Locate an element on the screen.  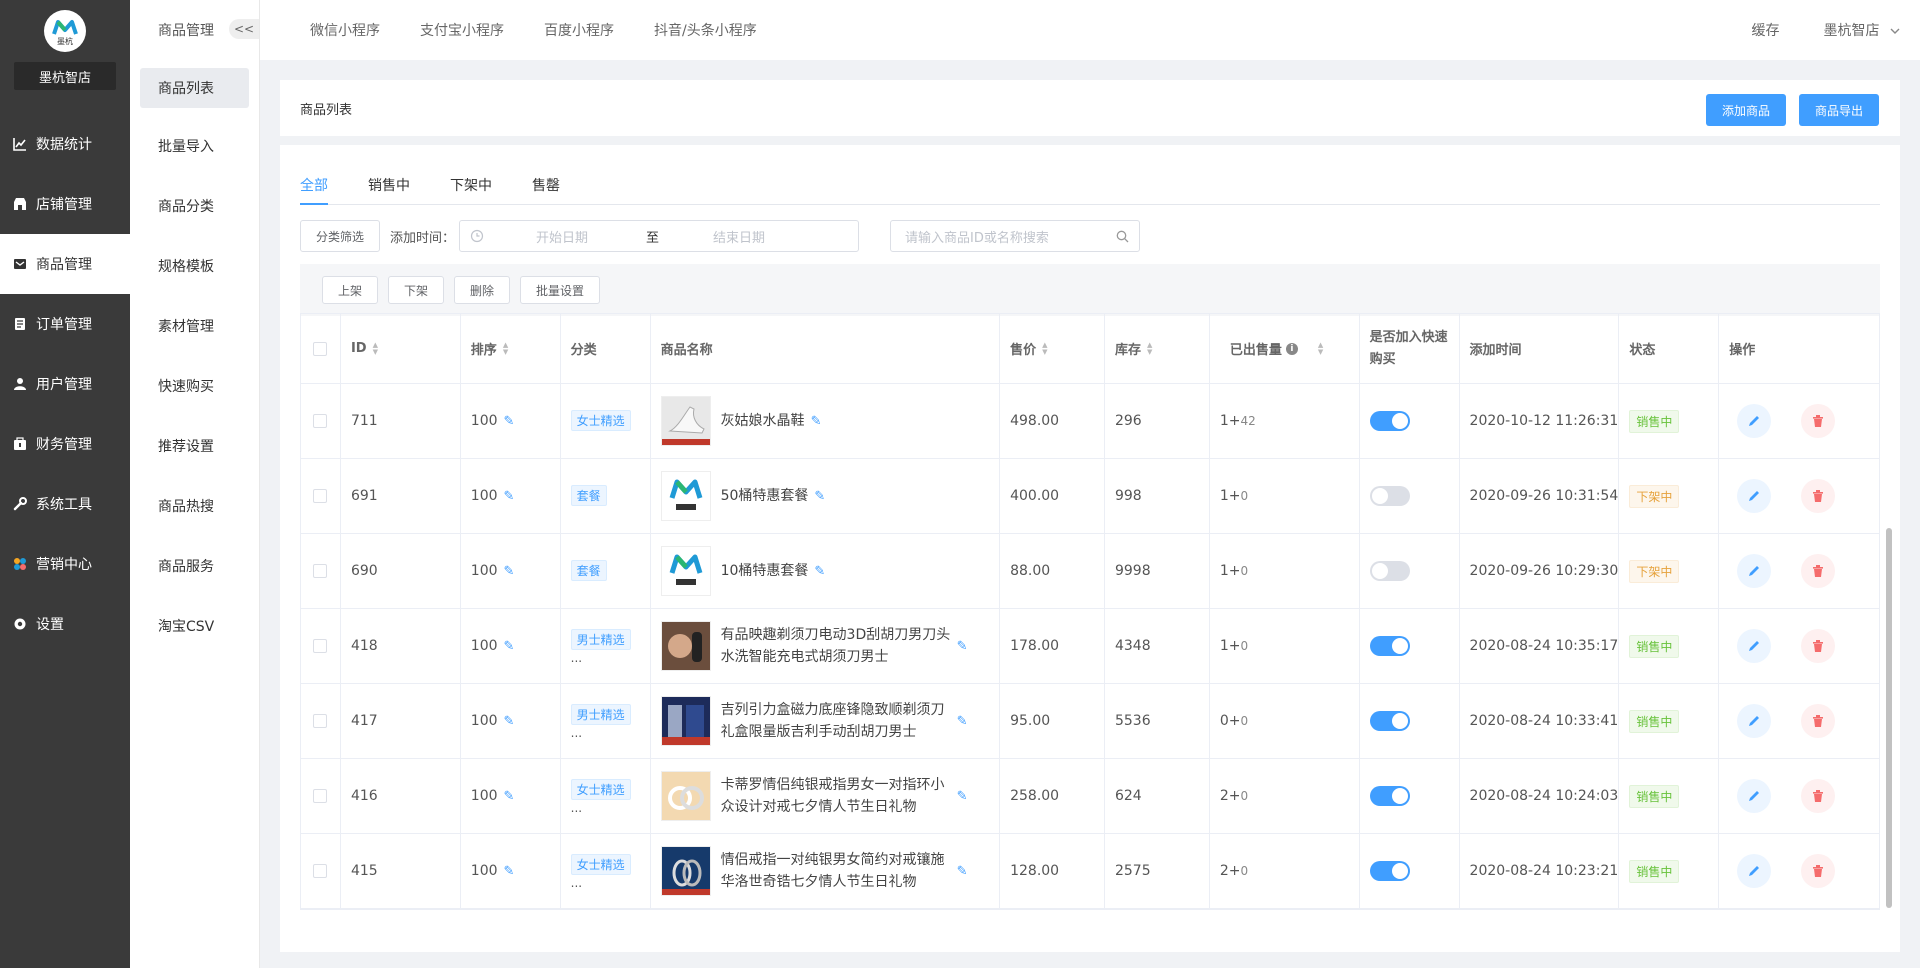
export-goods-button: 商品导出 is located at coordinates (1839, 110).